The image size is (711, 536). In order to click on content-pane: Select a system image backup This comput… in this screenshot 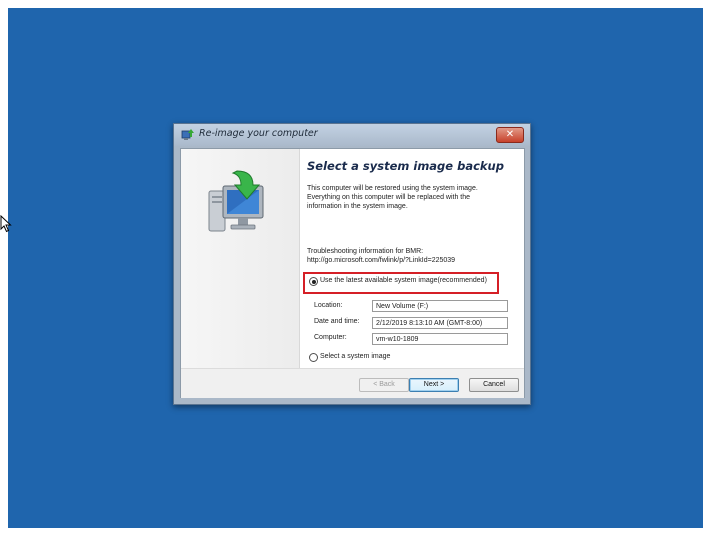, I will do `click(412, 258)`.